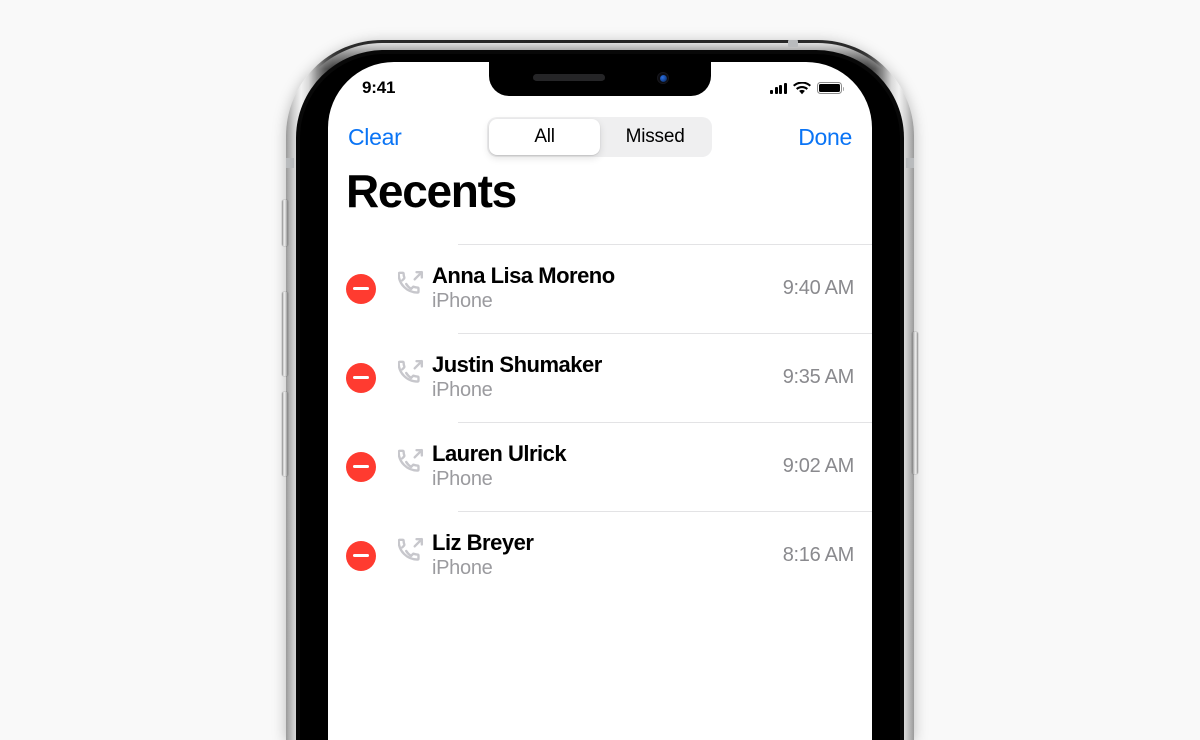 This screenshot has height=740, width=1200. Describe the element at coordinates (607, 466) in the screenshot. I see `row-text: Lauren Ulrick iPhone` at that location.